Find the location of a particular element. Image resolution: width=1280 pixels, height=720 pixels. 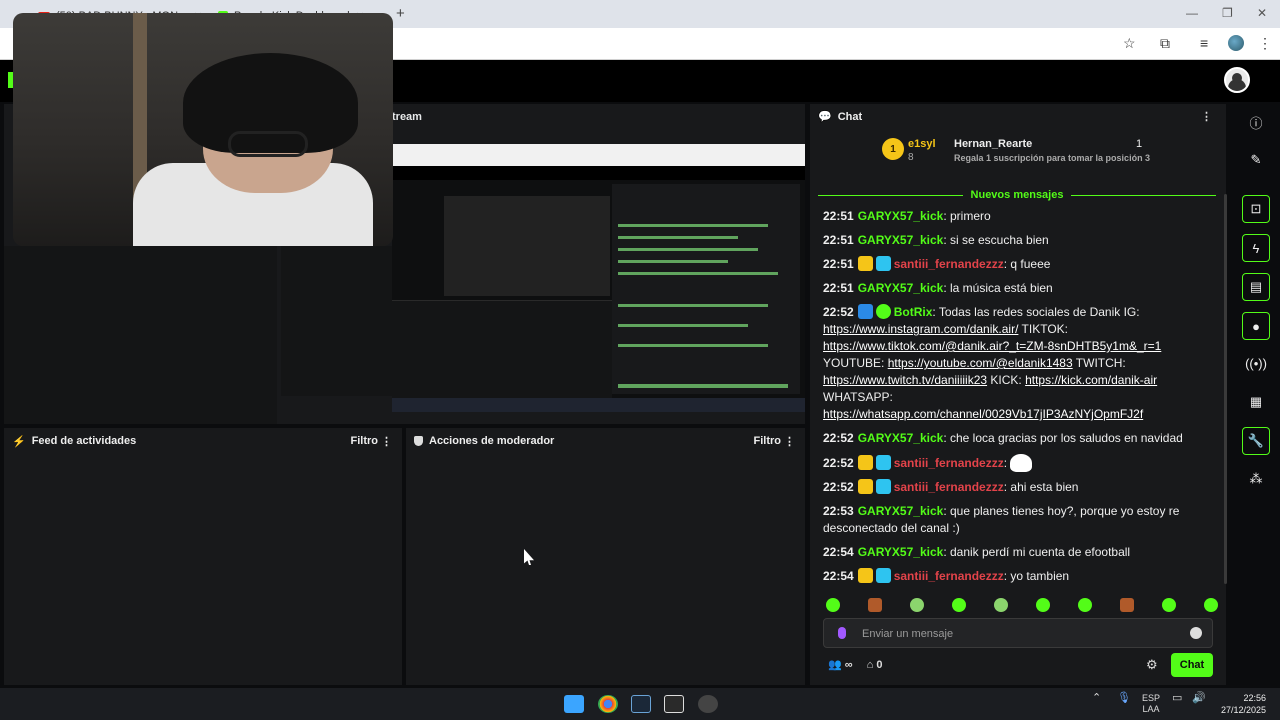

chat-settings-icon: ⚙ is located at coordinates (1152, 665).